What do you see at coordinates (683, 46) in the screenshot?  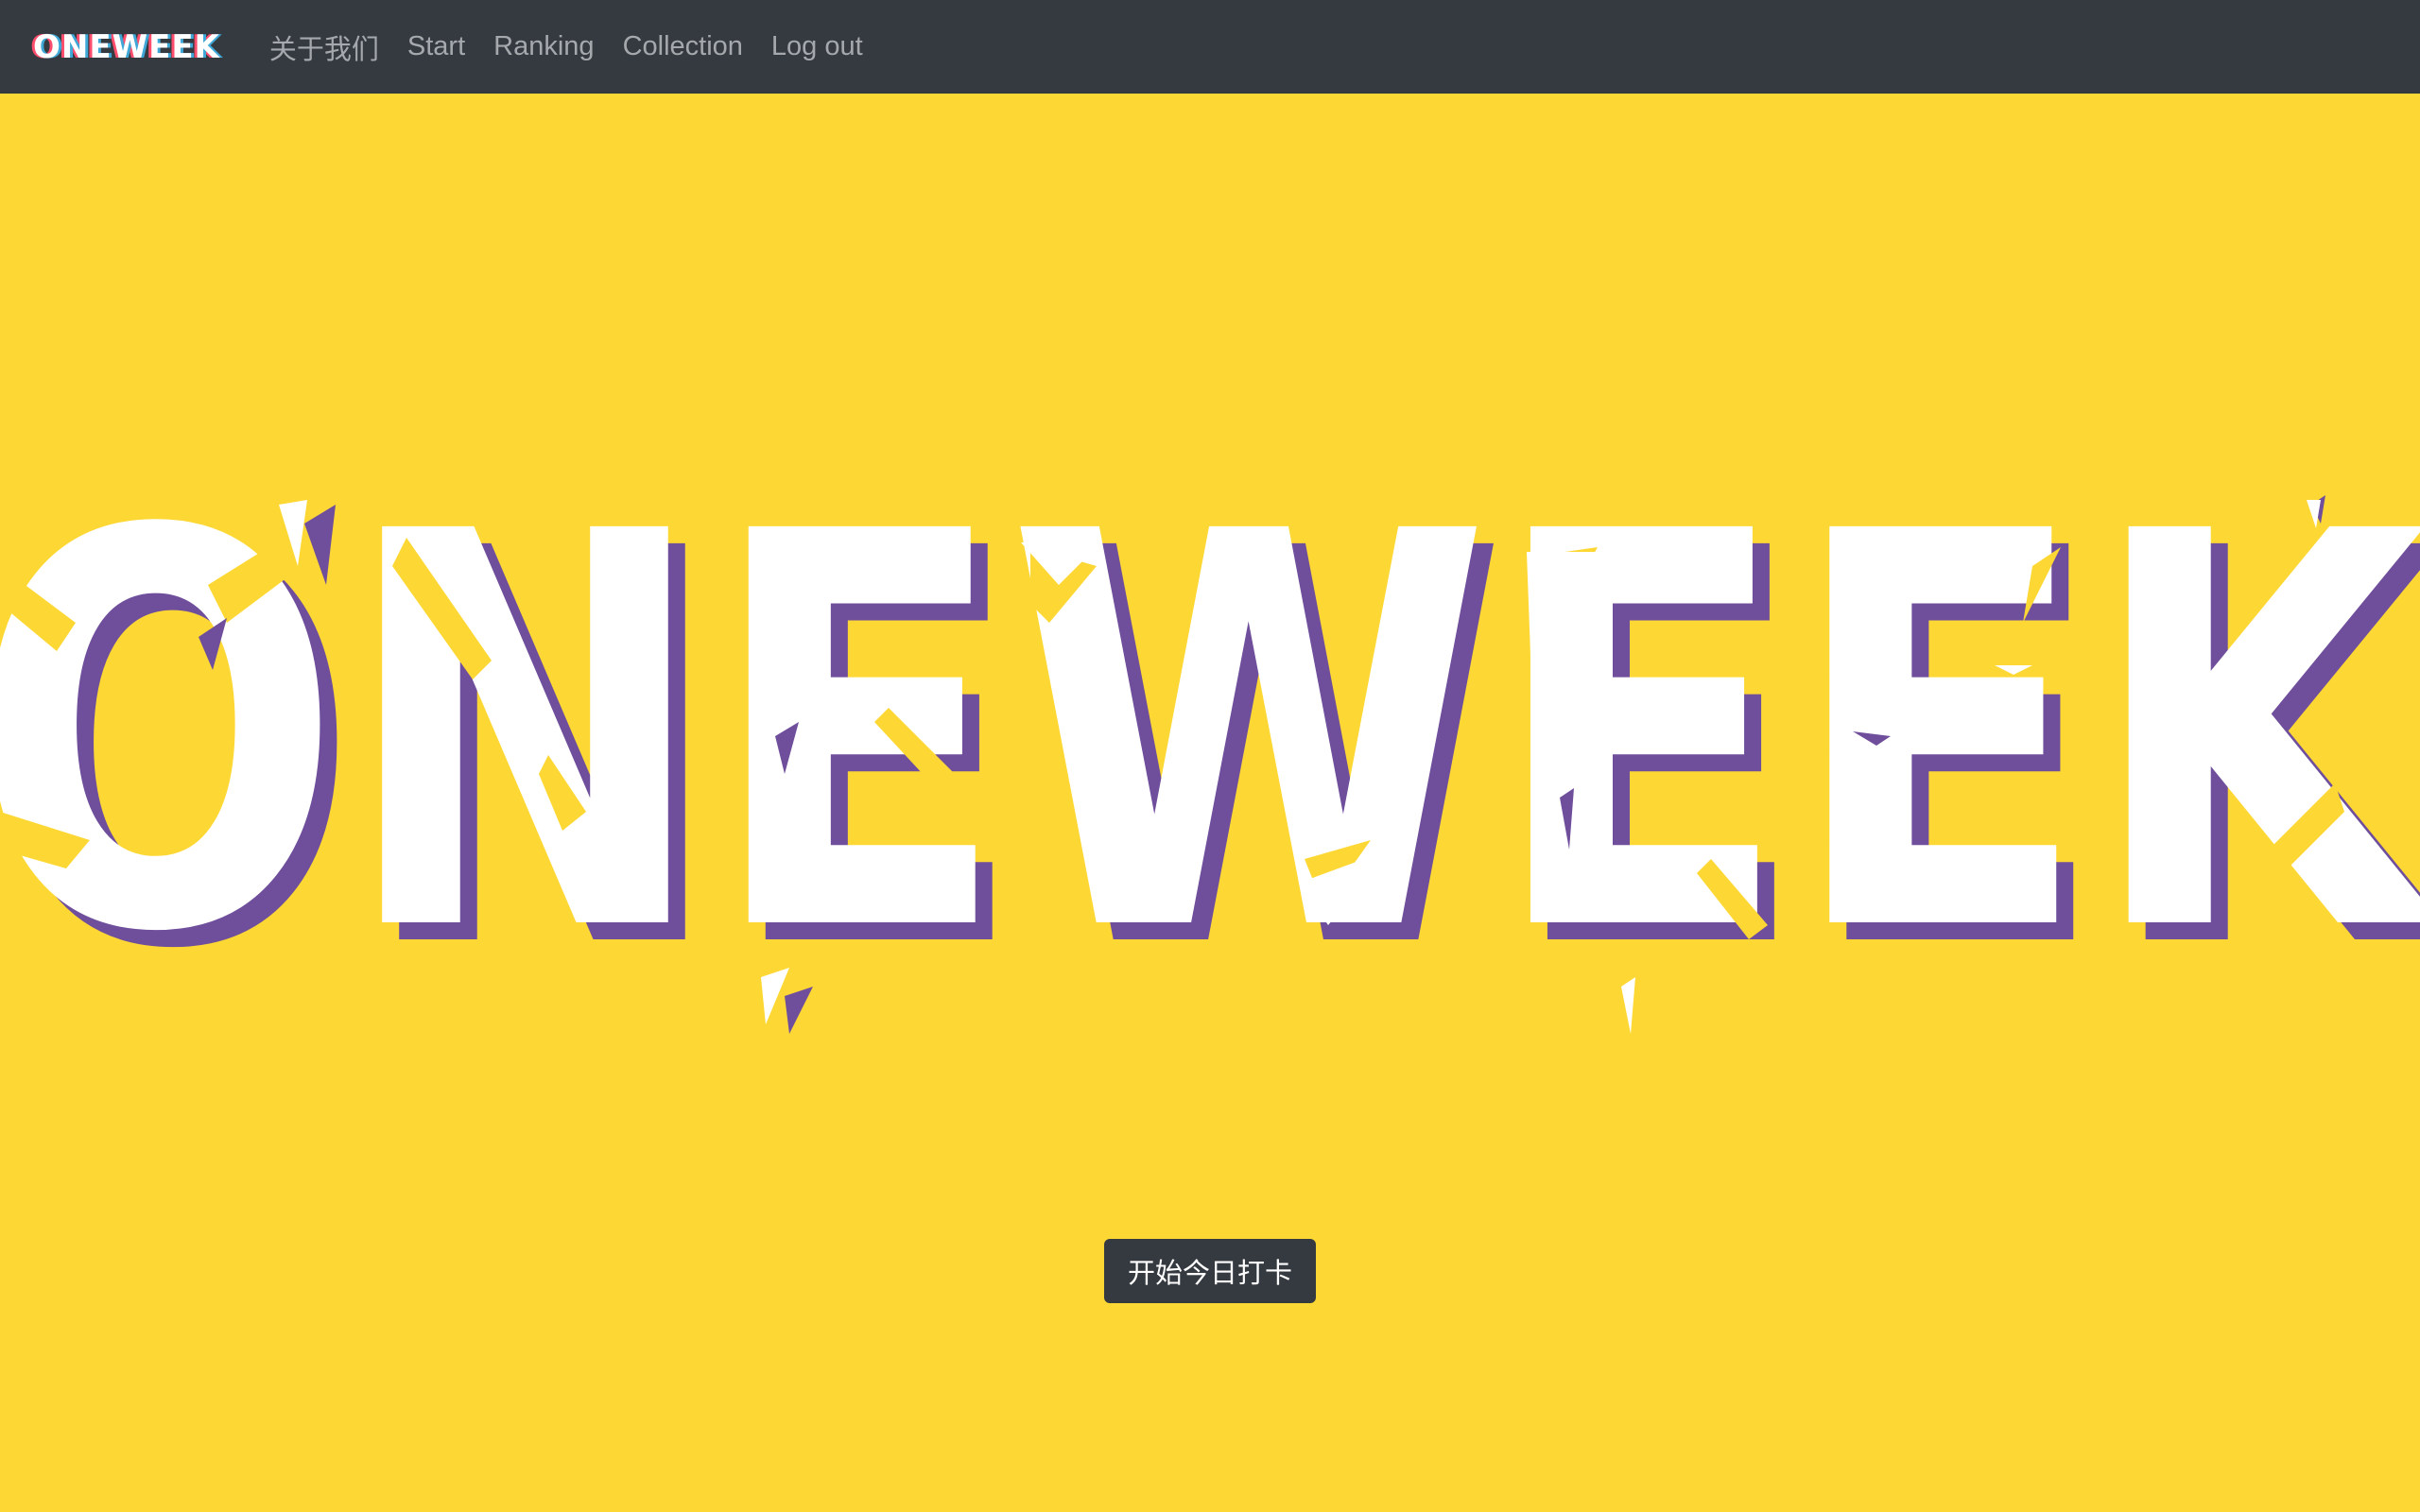 I see `nav-link-collection: Collection` at bounding box center [683, 46].